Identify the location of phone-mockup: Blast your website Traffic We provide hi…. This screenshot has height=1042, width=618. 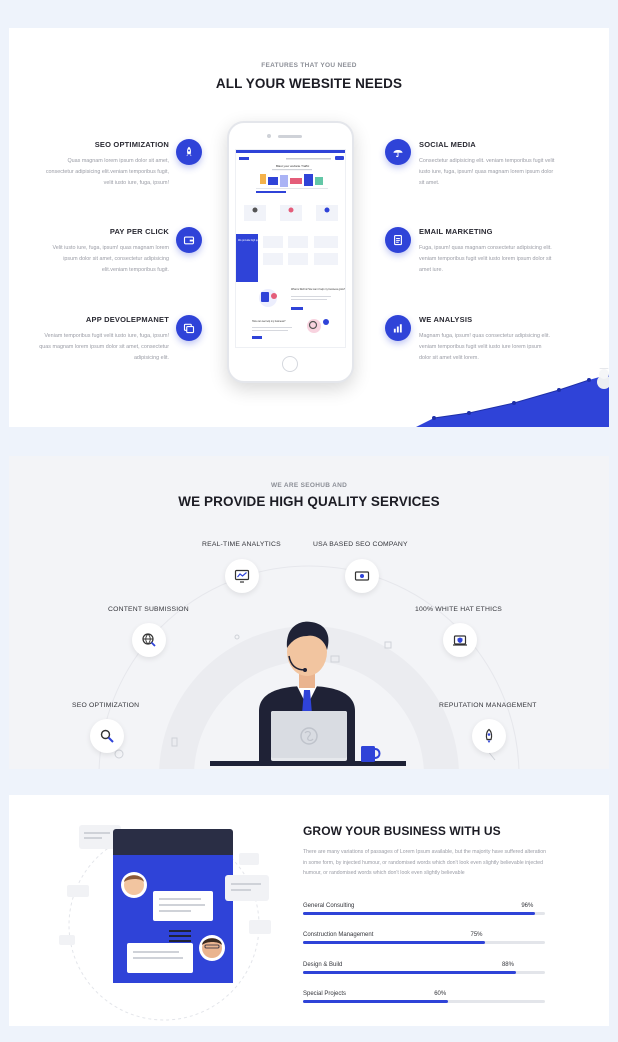
(290, 252).